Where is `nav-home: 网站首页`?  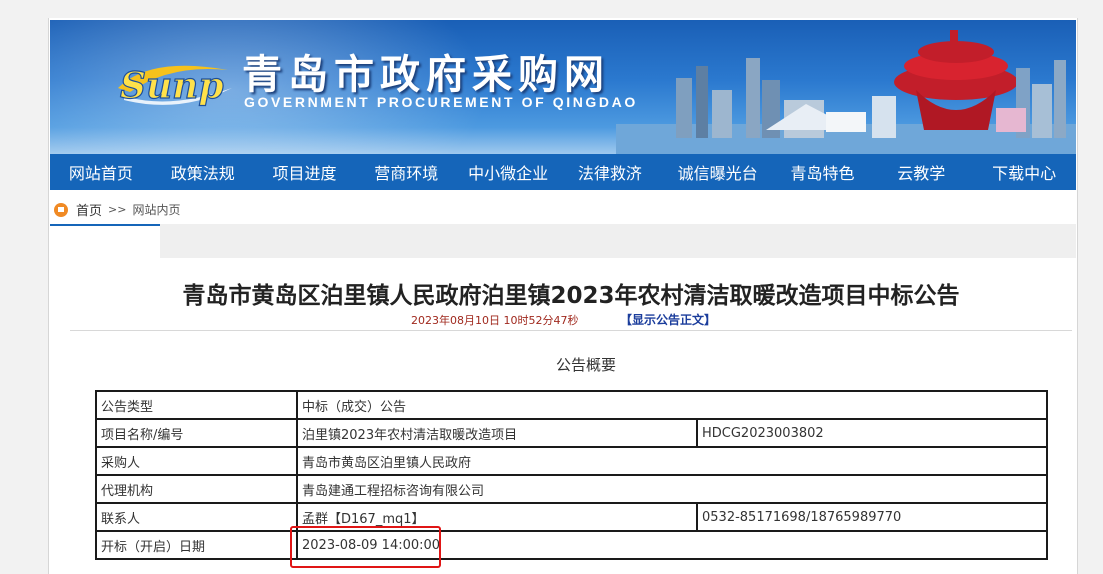
nav-home: 网站首页 is located at coordinates (101, 172).